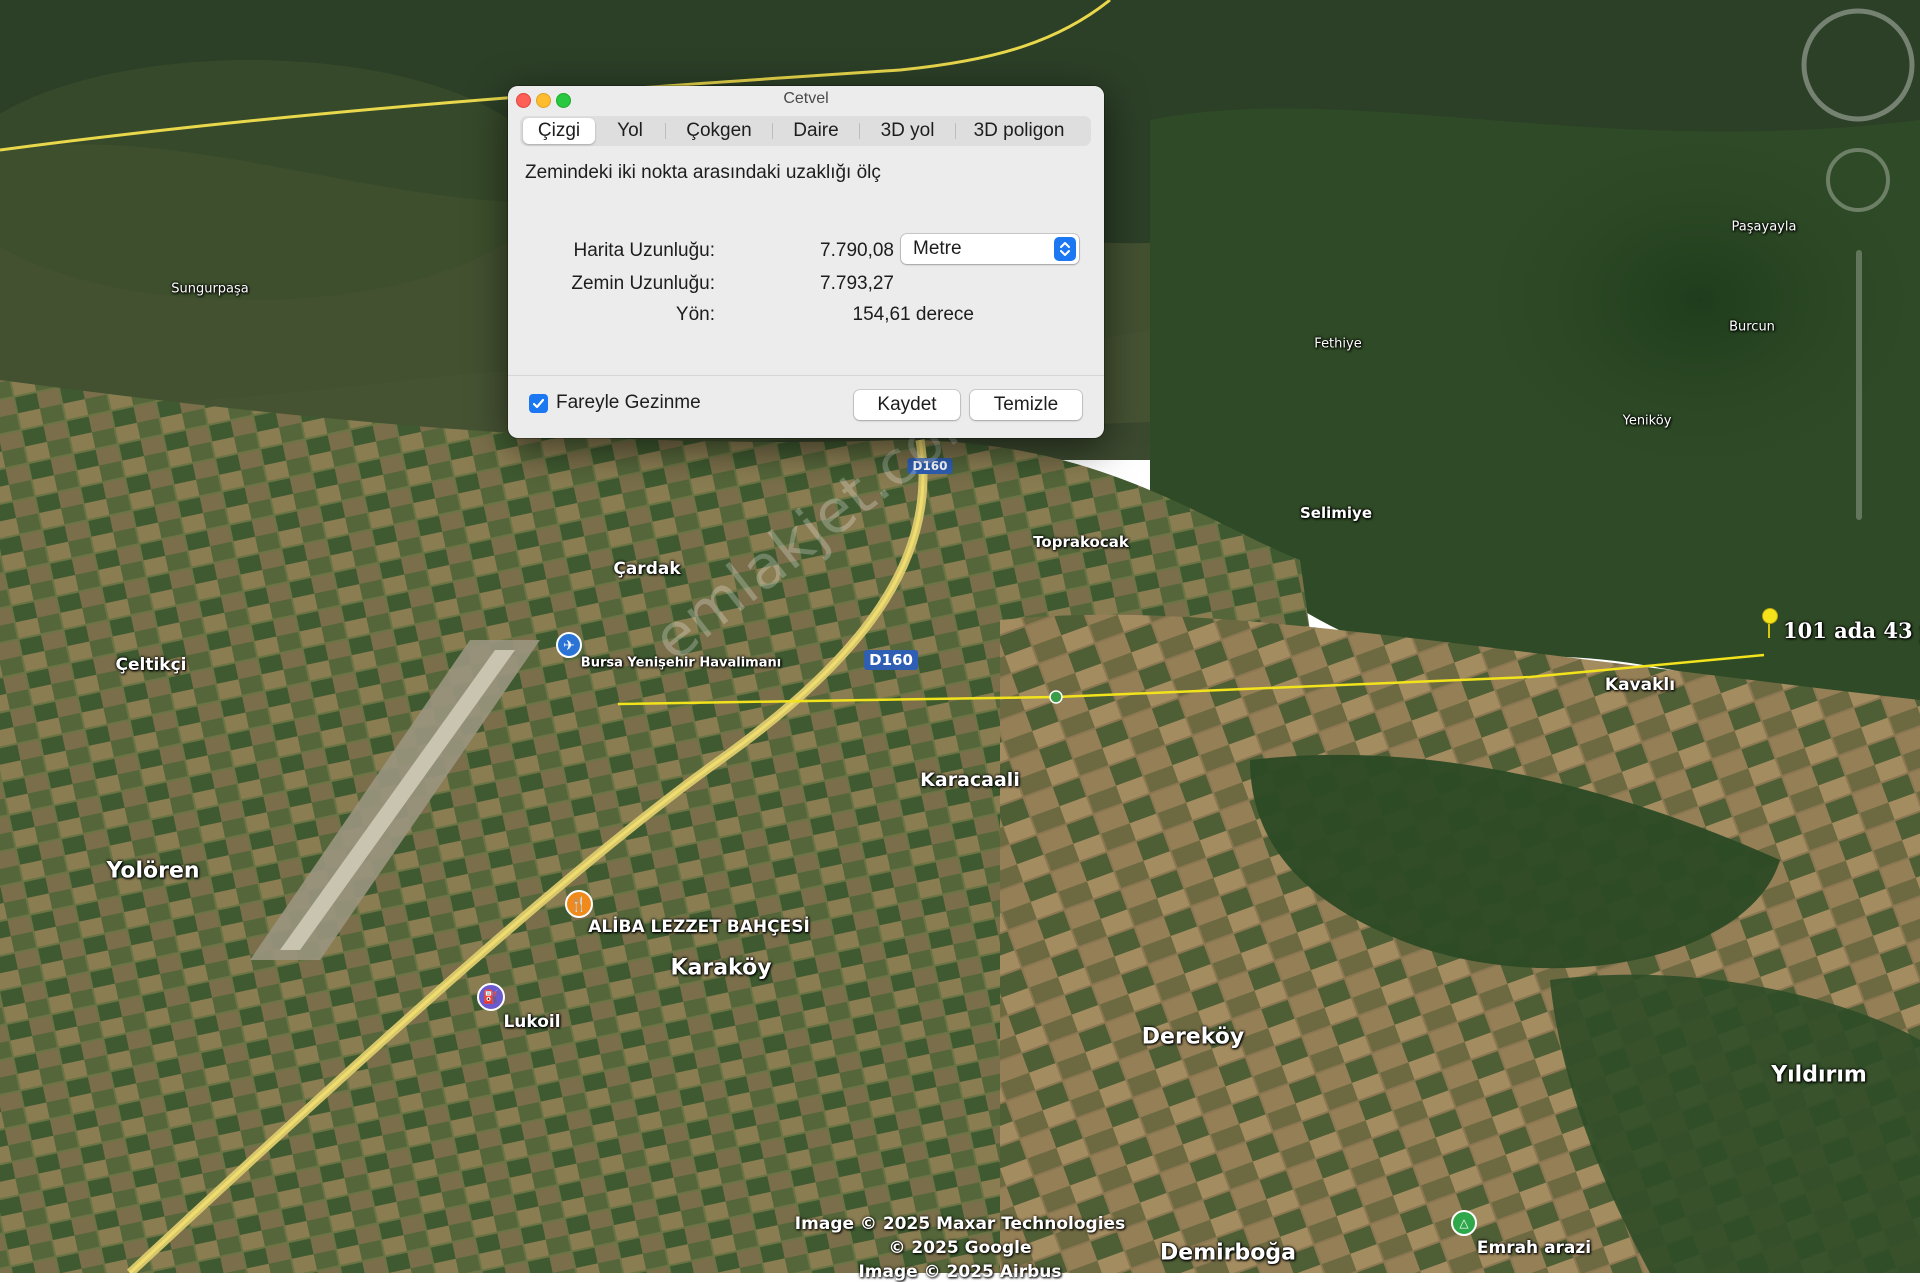  Describe the element at coordinates (1770, 623) in the screenshot. I see `pushpin-icon` at that location.